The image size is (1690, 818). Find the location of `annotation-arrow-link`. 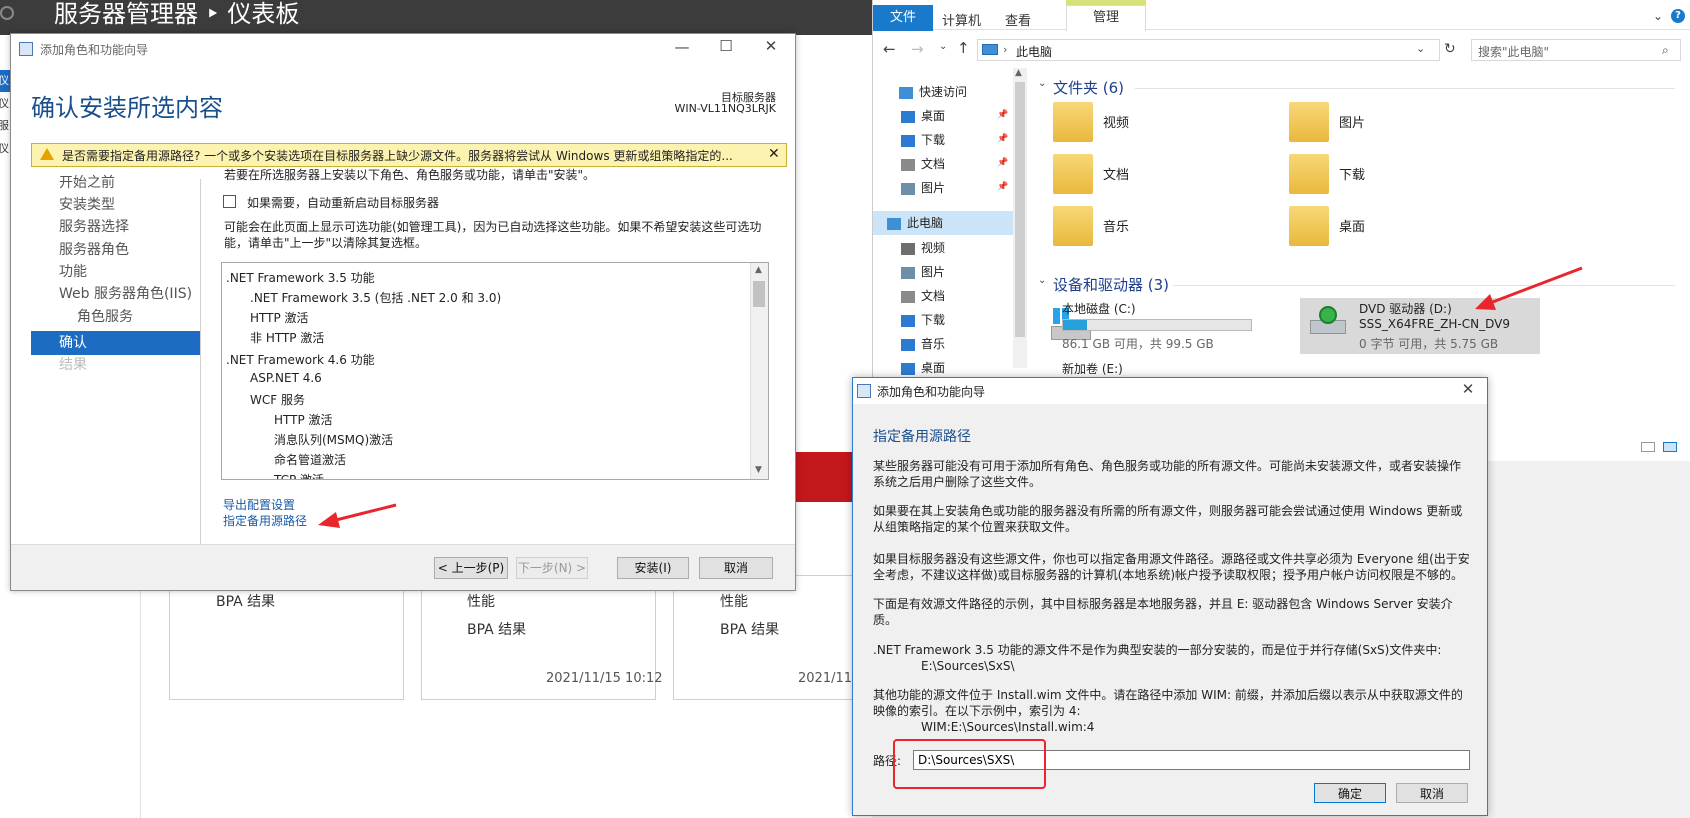

annotation-arrow-link is located at coordinates (357, 515).